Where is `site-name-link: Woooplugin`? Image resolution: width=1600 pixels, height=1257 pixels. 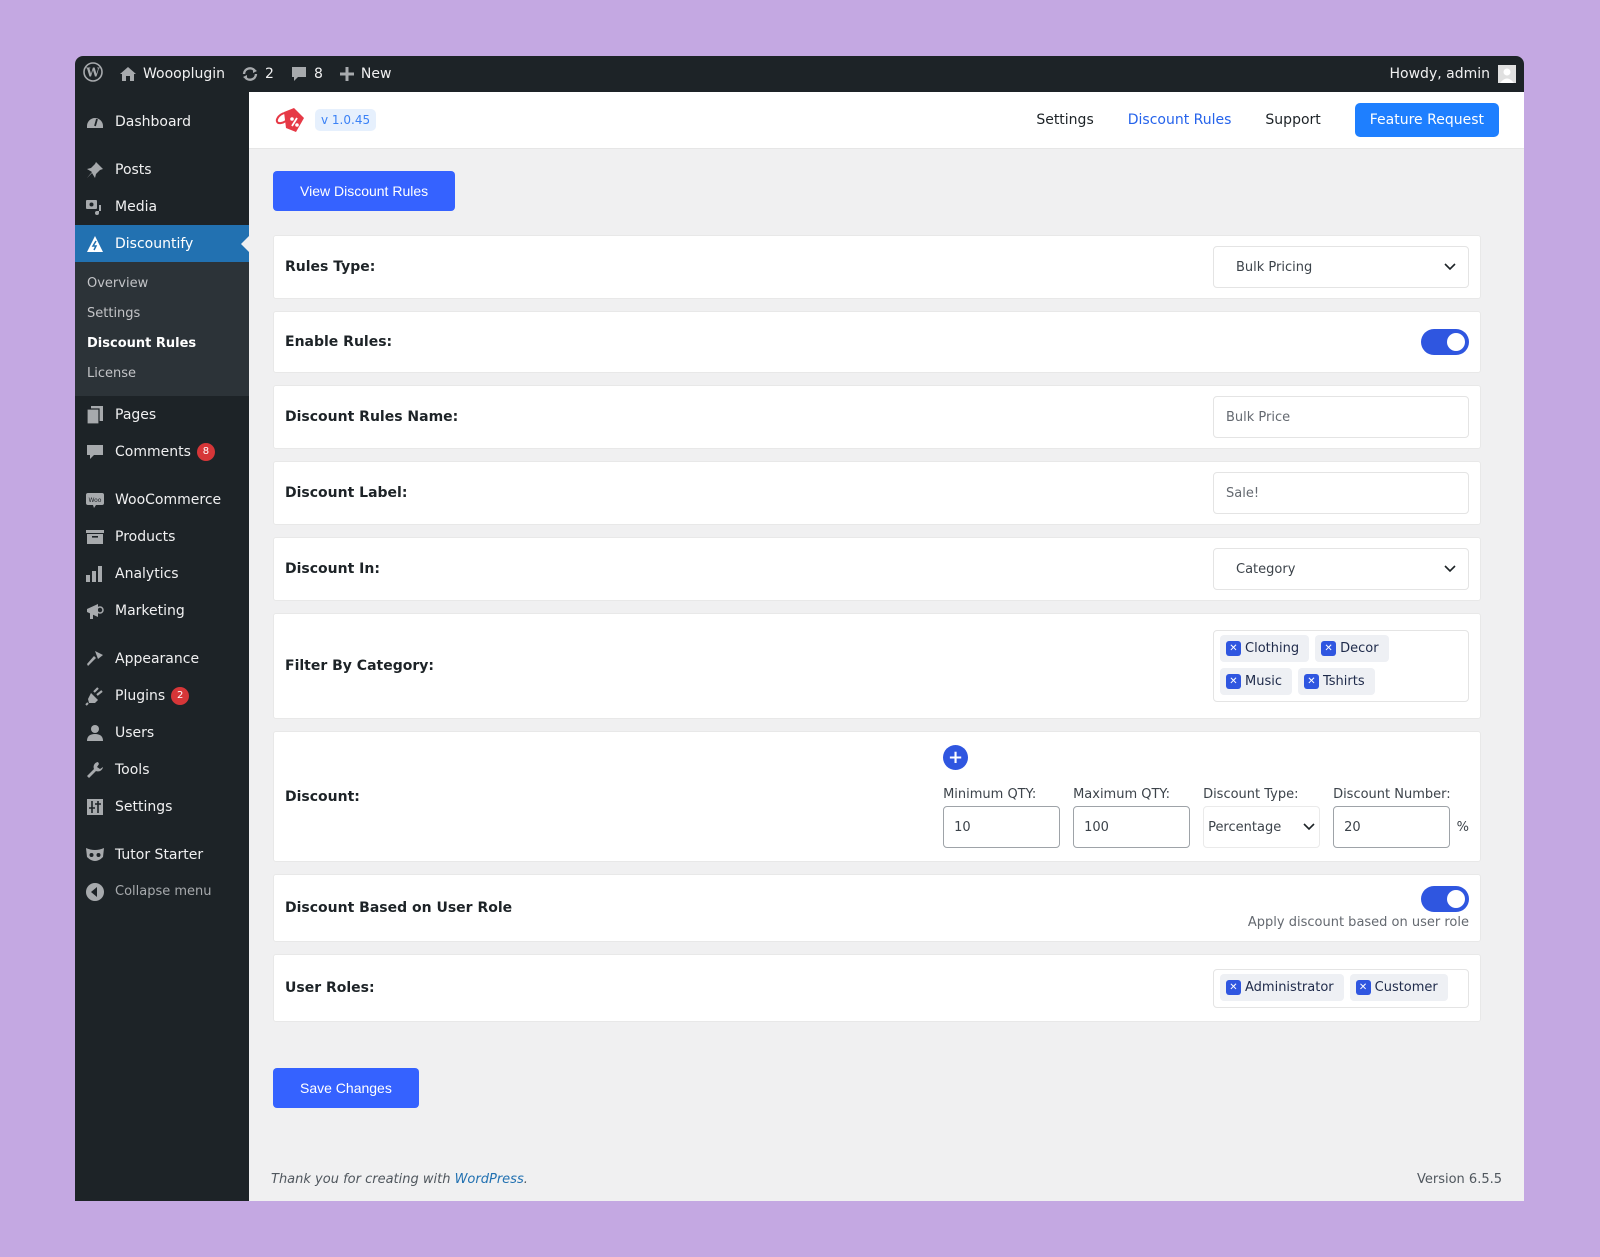
site-name-link: Woooplugin is located at coordinates (172, 74).